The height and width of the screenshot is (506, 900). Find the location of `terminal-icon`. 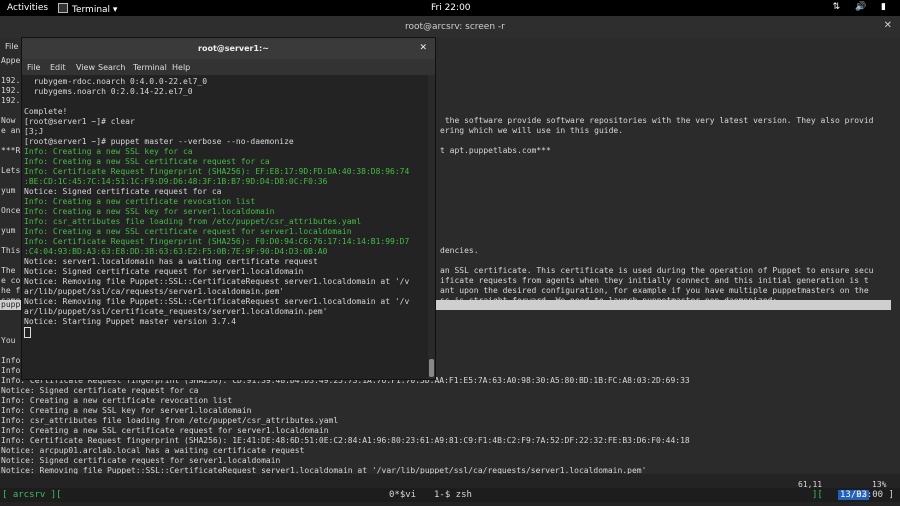

terminal-icon is located at coordinates (63, 8).